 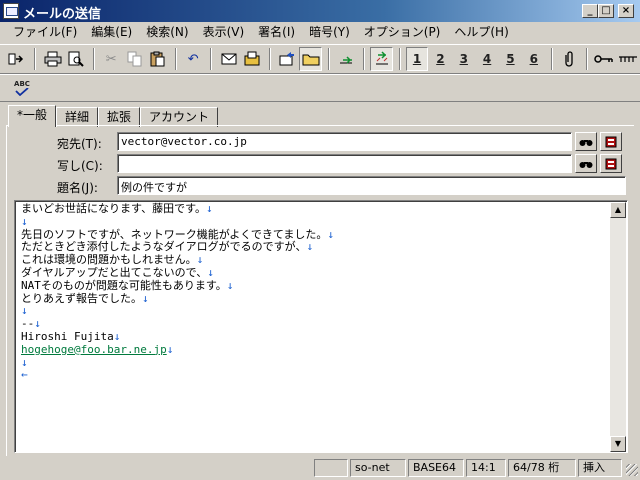 What do you see at coordinates (464, 59) in the screenshot?
I see `template-3-button: 3` at bounding box center [464, 59].